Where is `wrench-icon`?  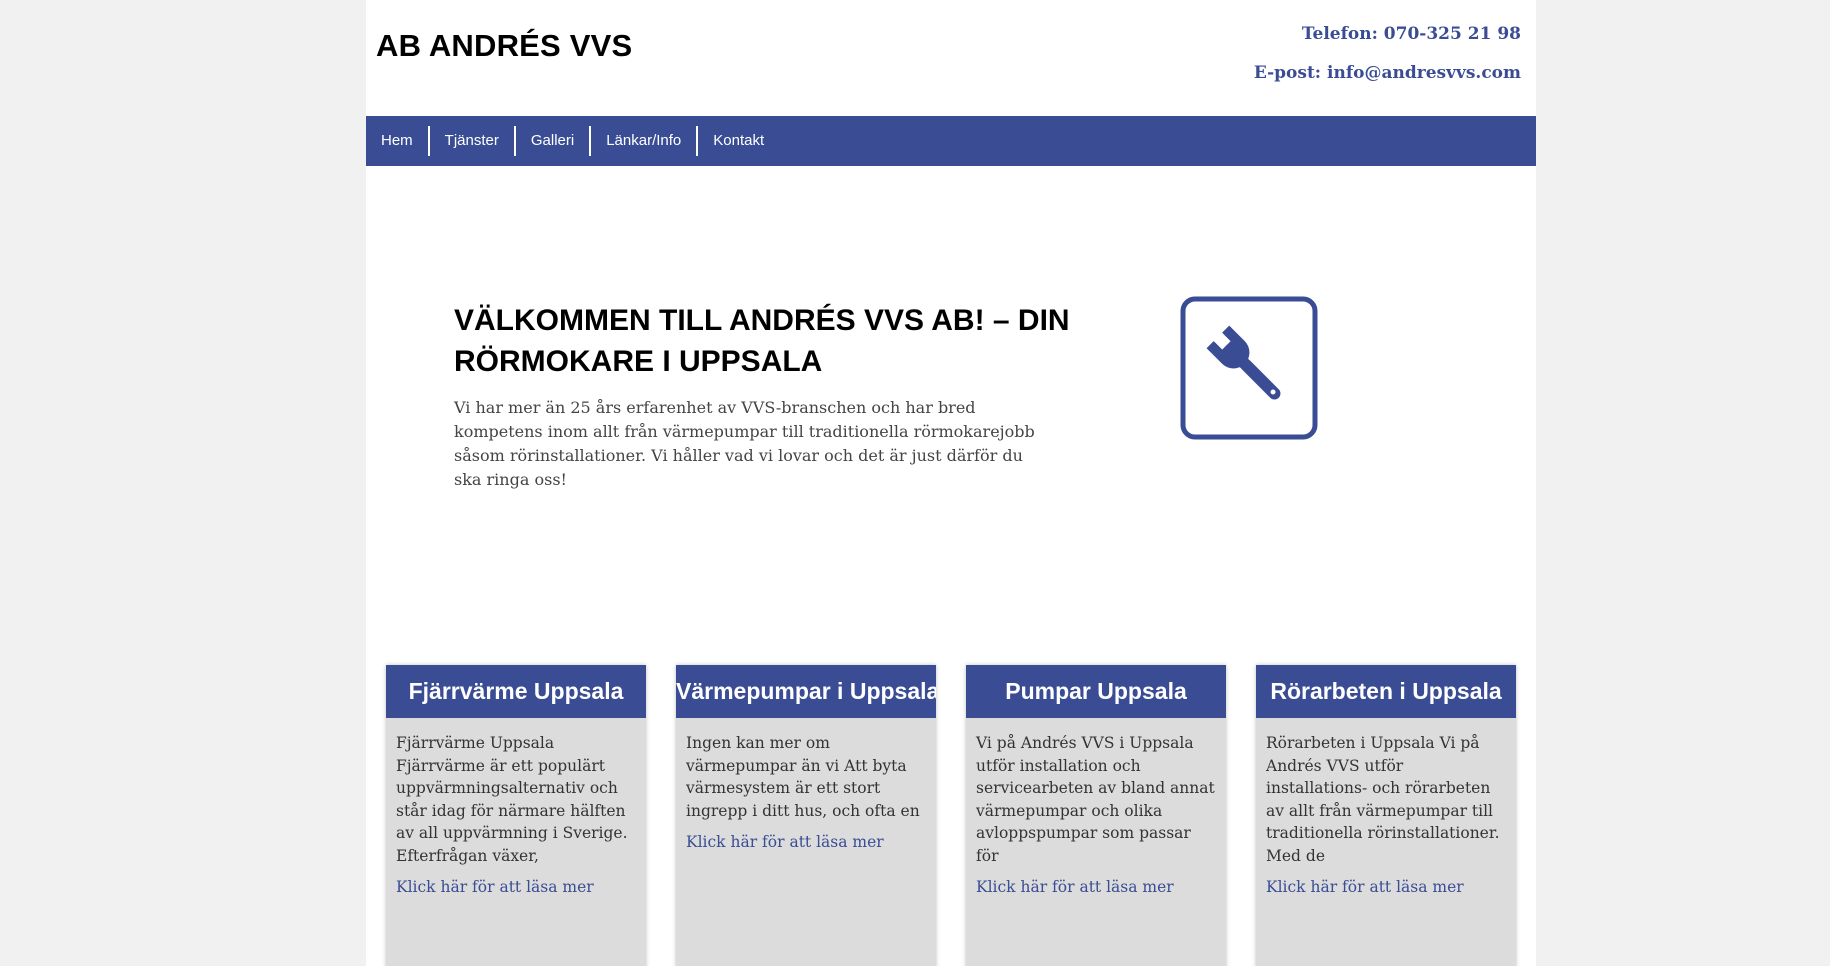
wrench-icon is located at coordinates (1249, 368).